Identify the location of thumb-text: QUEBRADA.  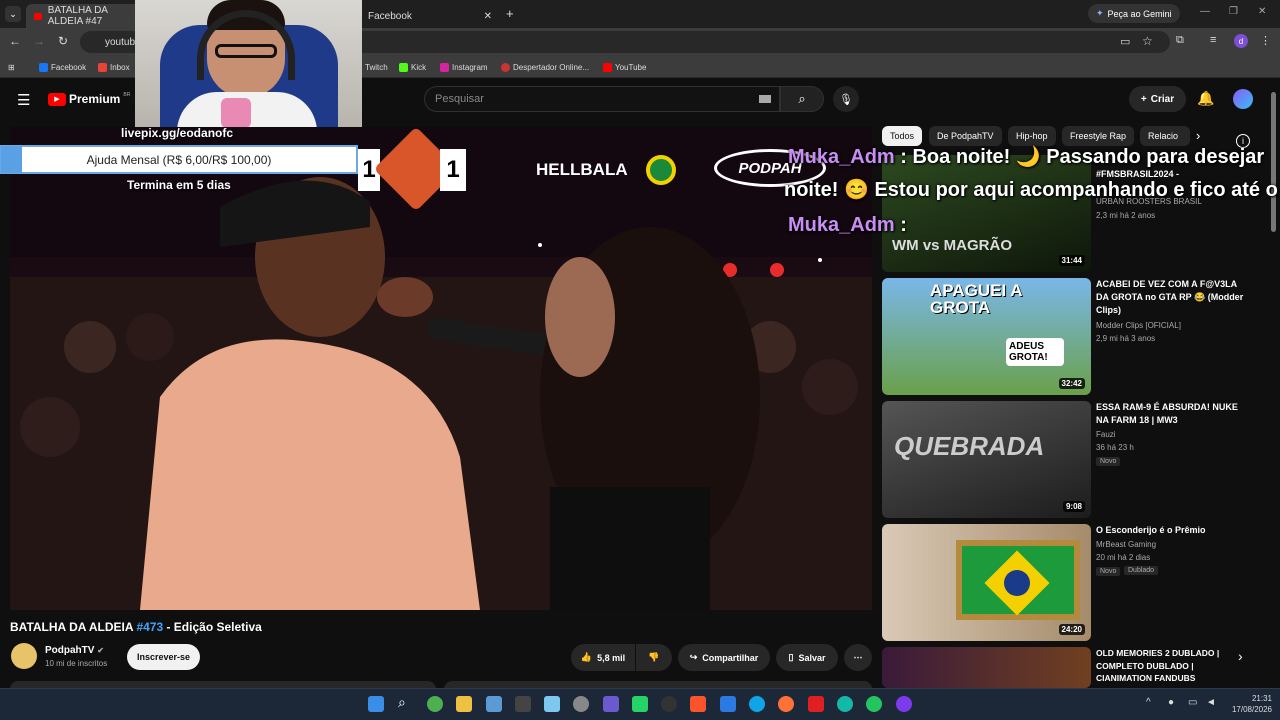
(969, 446).